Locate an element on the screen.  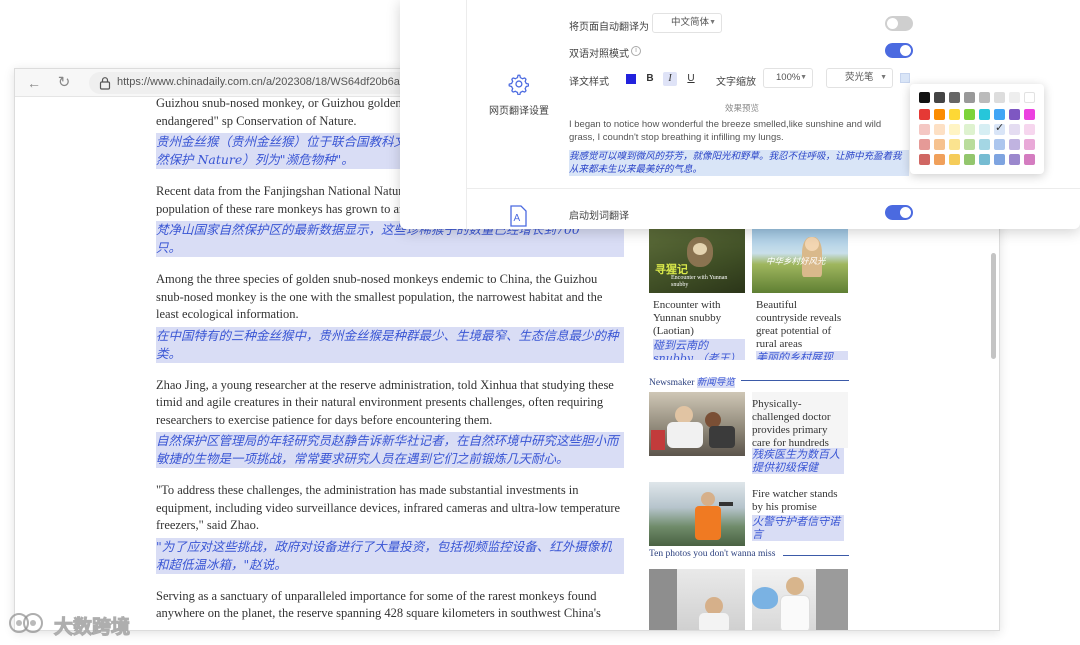
section-label-text: Newsmaker is located at coordinates (672, 383).